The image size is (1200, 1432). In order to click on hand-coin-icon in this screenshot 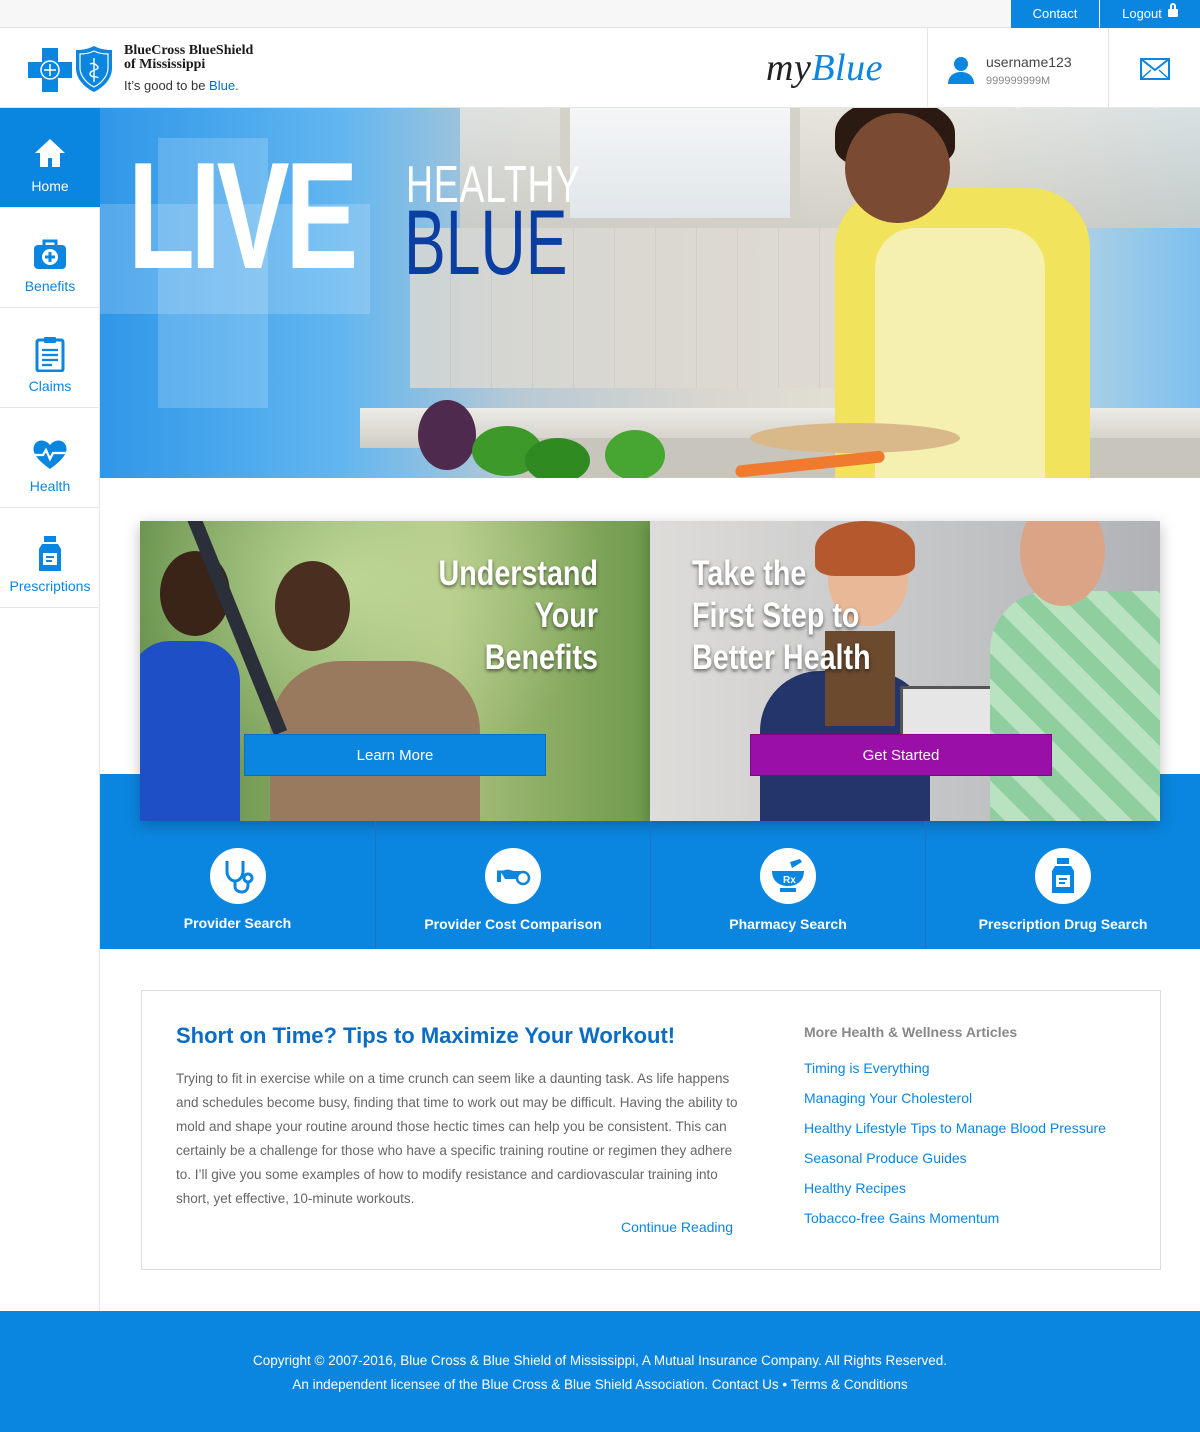, I will do `click(514, 877)`.